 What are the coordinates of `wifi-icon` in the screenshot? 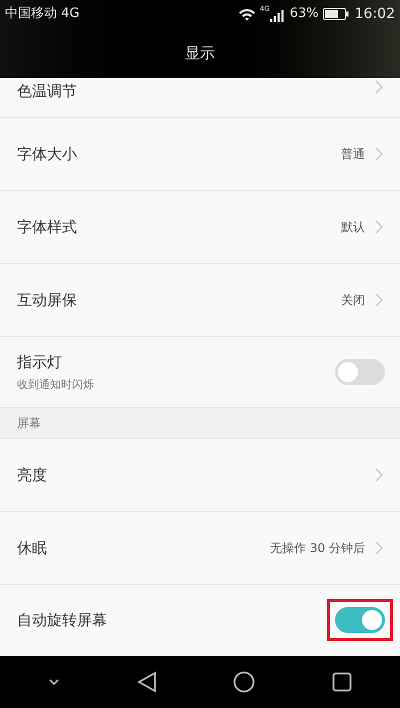 It's located at (247, 14).